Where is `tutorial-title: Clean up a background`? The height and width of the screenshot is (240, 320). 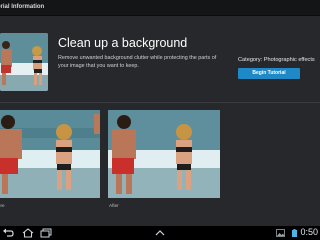
tutorial-title: Clean up a background is located at coordinates (123, 43).